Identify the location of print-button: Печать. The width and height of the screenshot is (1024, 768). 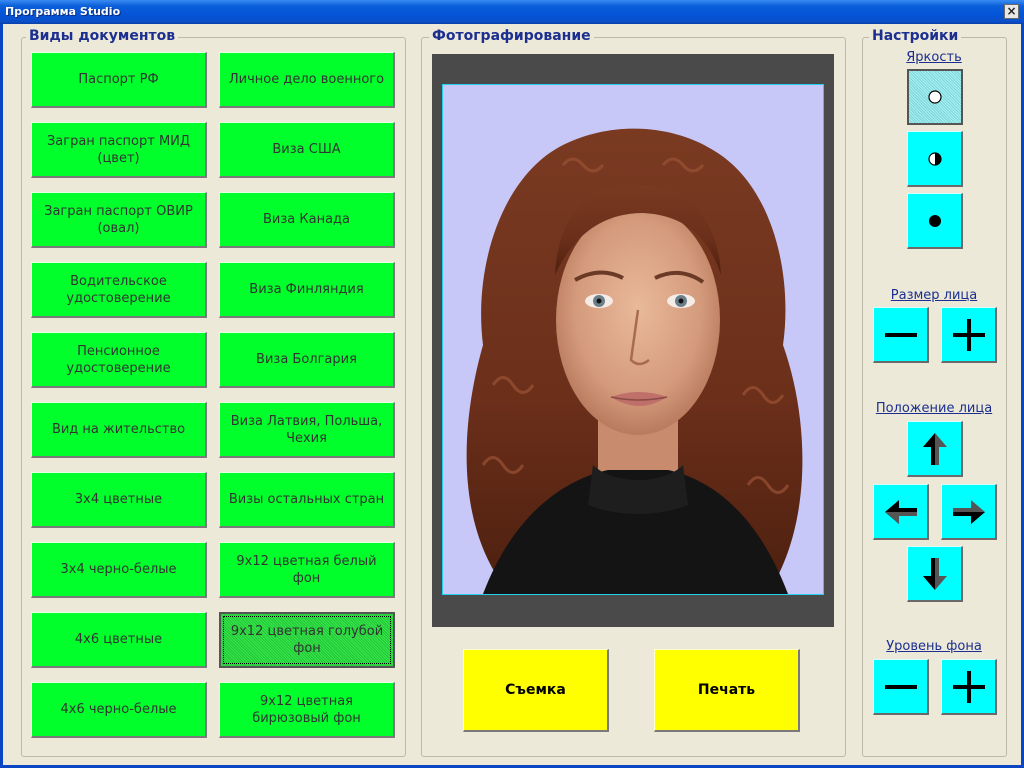
(727, 690).